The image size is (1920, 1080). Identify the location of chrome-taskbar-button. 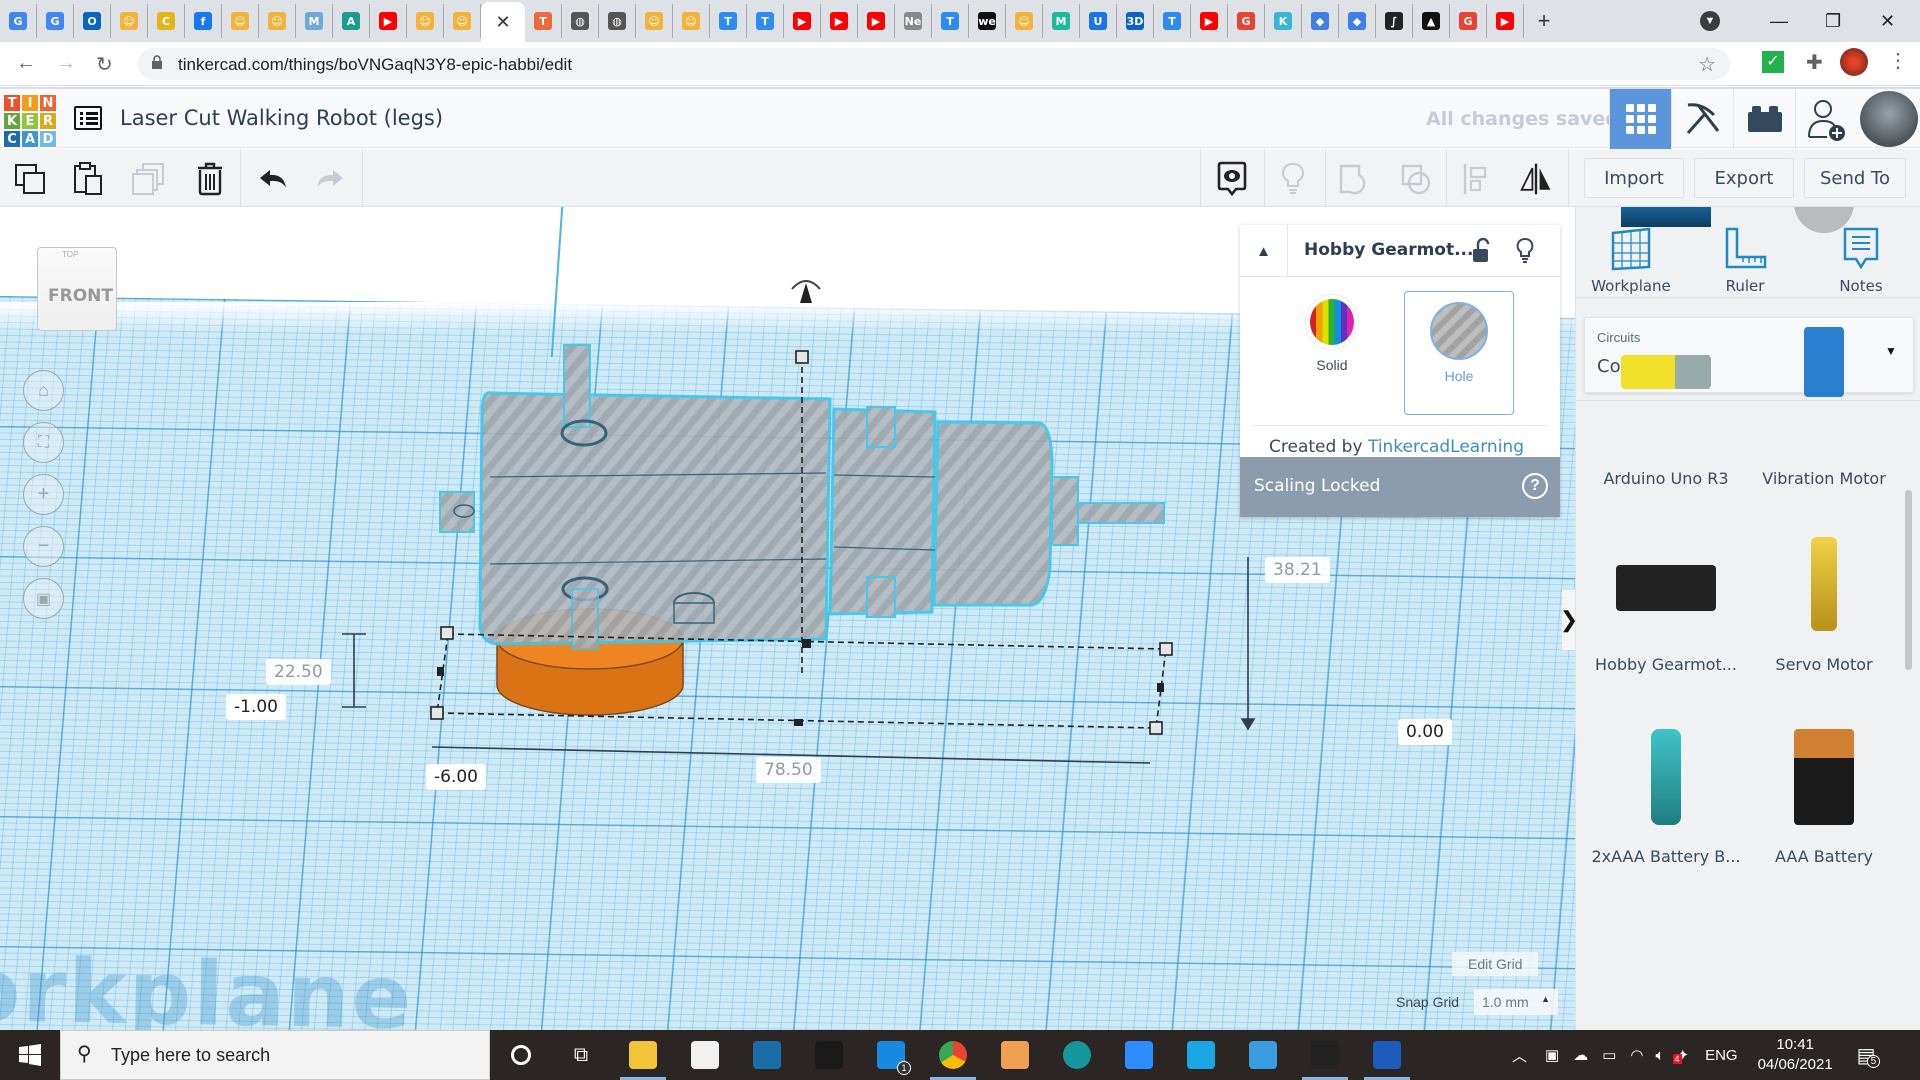
(953, 1055).